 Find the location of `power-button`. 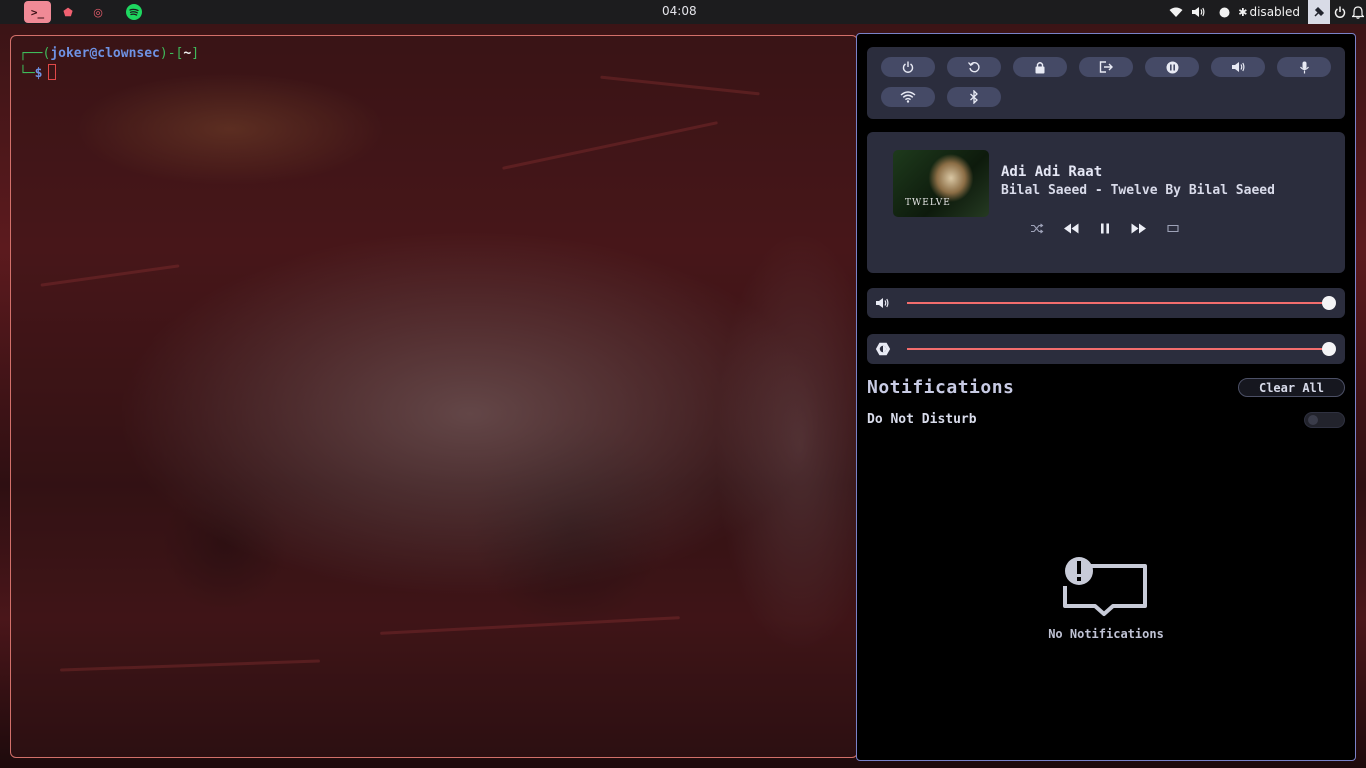

power-button is located at coordinates (908, 67).